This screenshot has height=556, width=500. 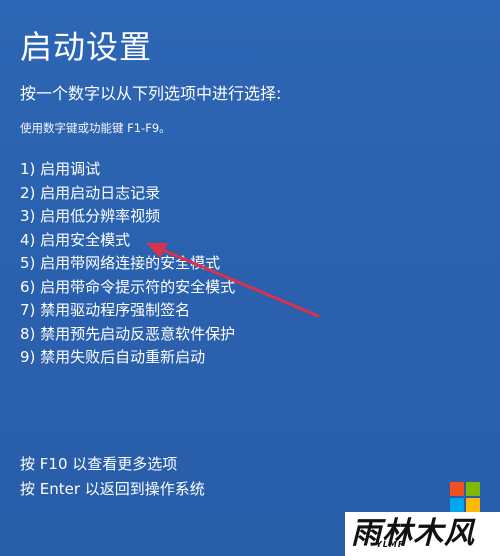 I want to click on watermark-logo: 雨林木风, so click(x=422, y=534).